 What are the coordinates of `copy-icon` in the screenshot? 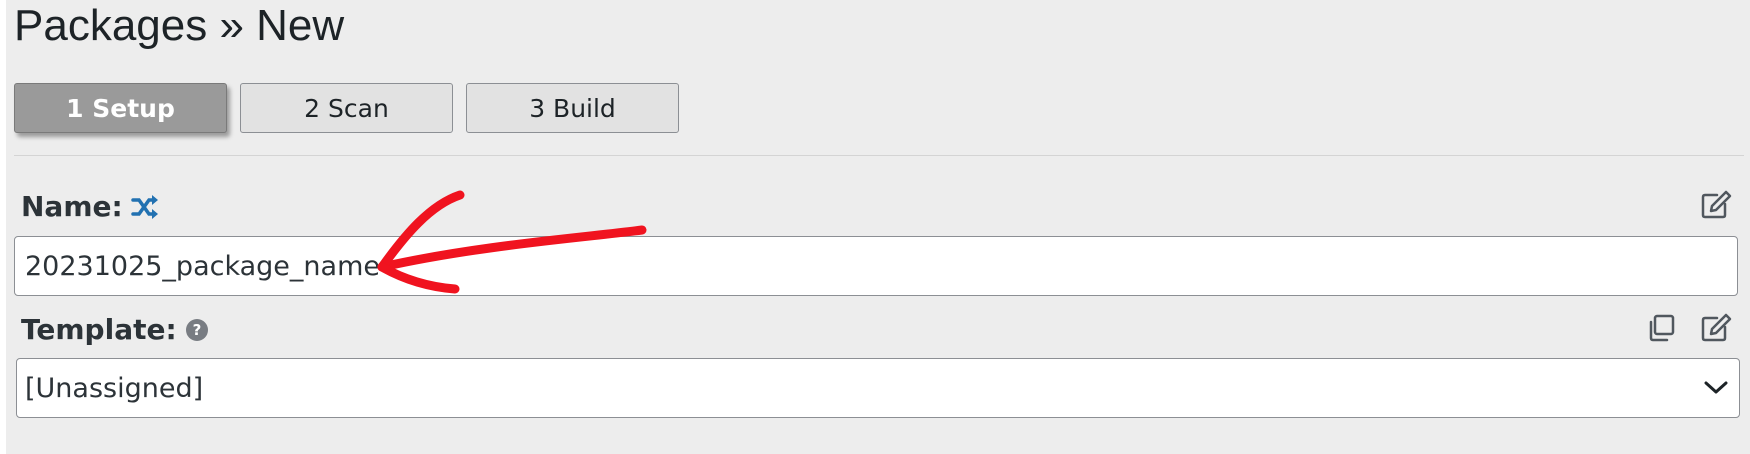 It's located at (1661, 328).